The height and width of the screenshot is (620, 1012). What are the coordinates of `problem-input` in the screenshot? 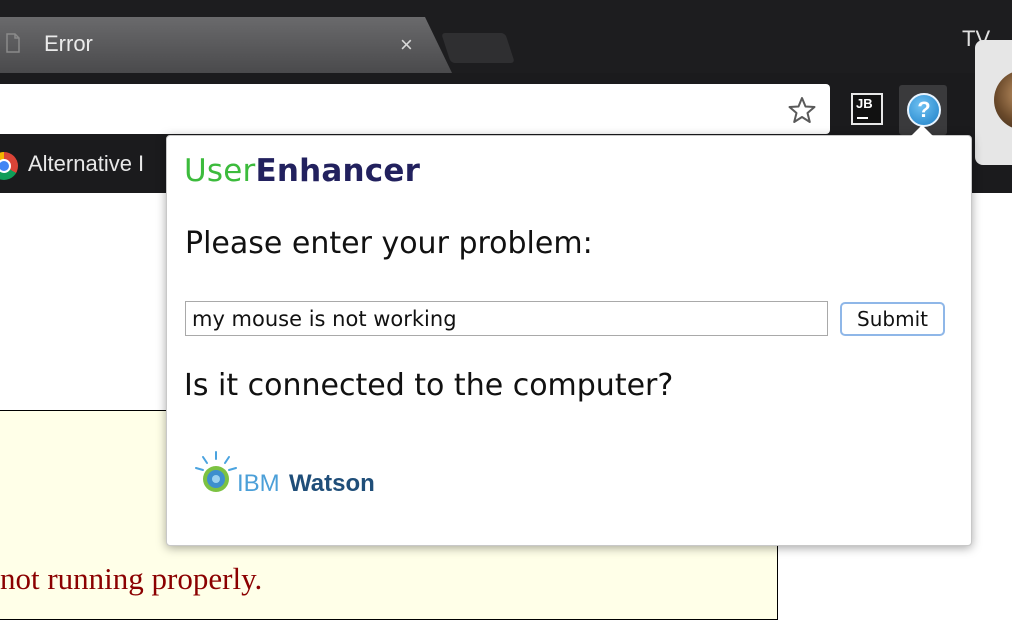 It's located at (506, 318).